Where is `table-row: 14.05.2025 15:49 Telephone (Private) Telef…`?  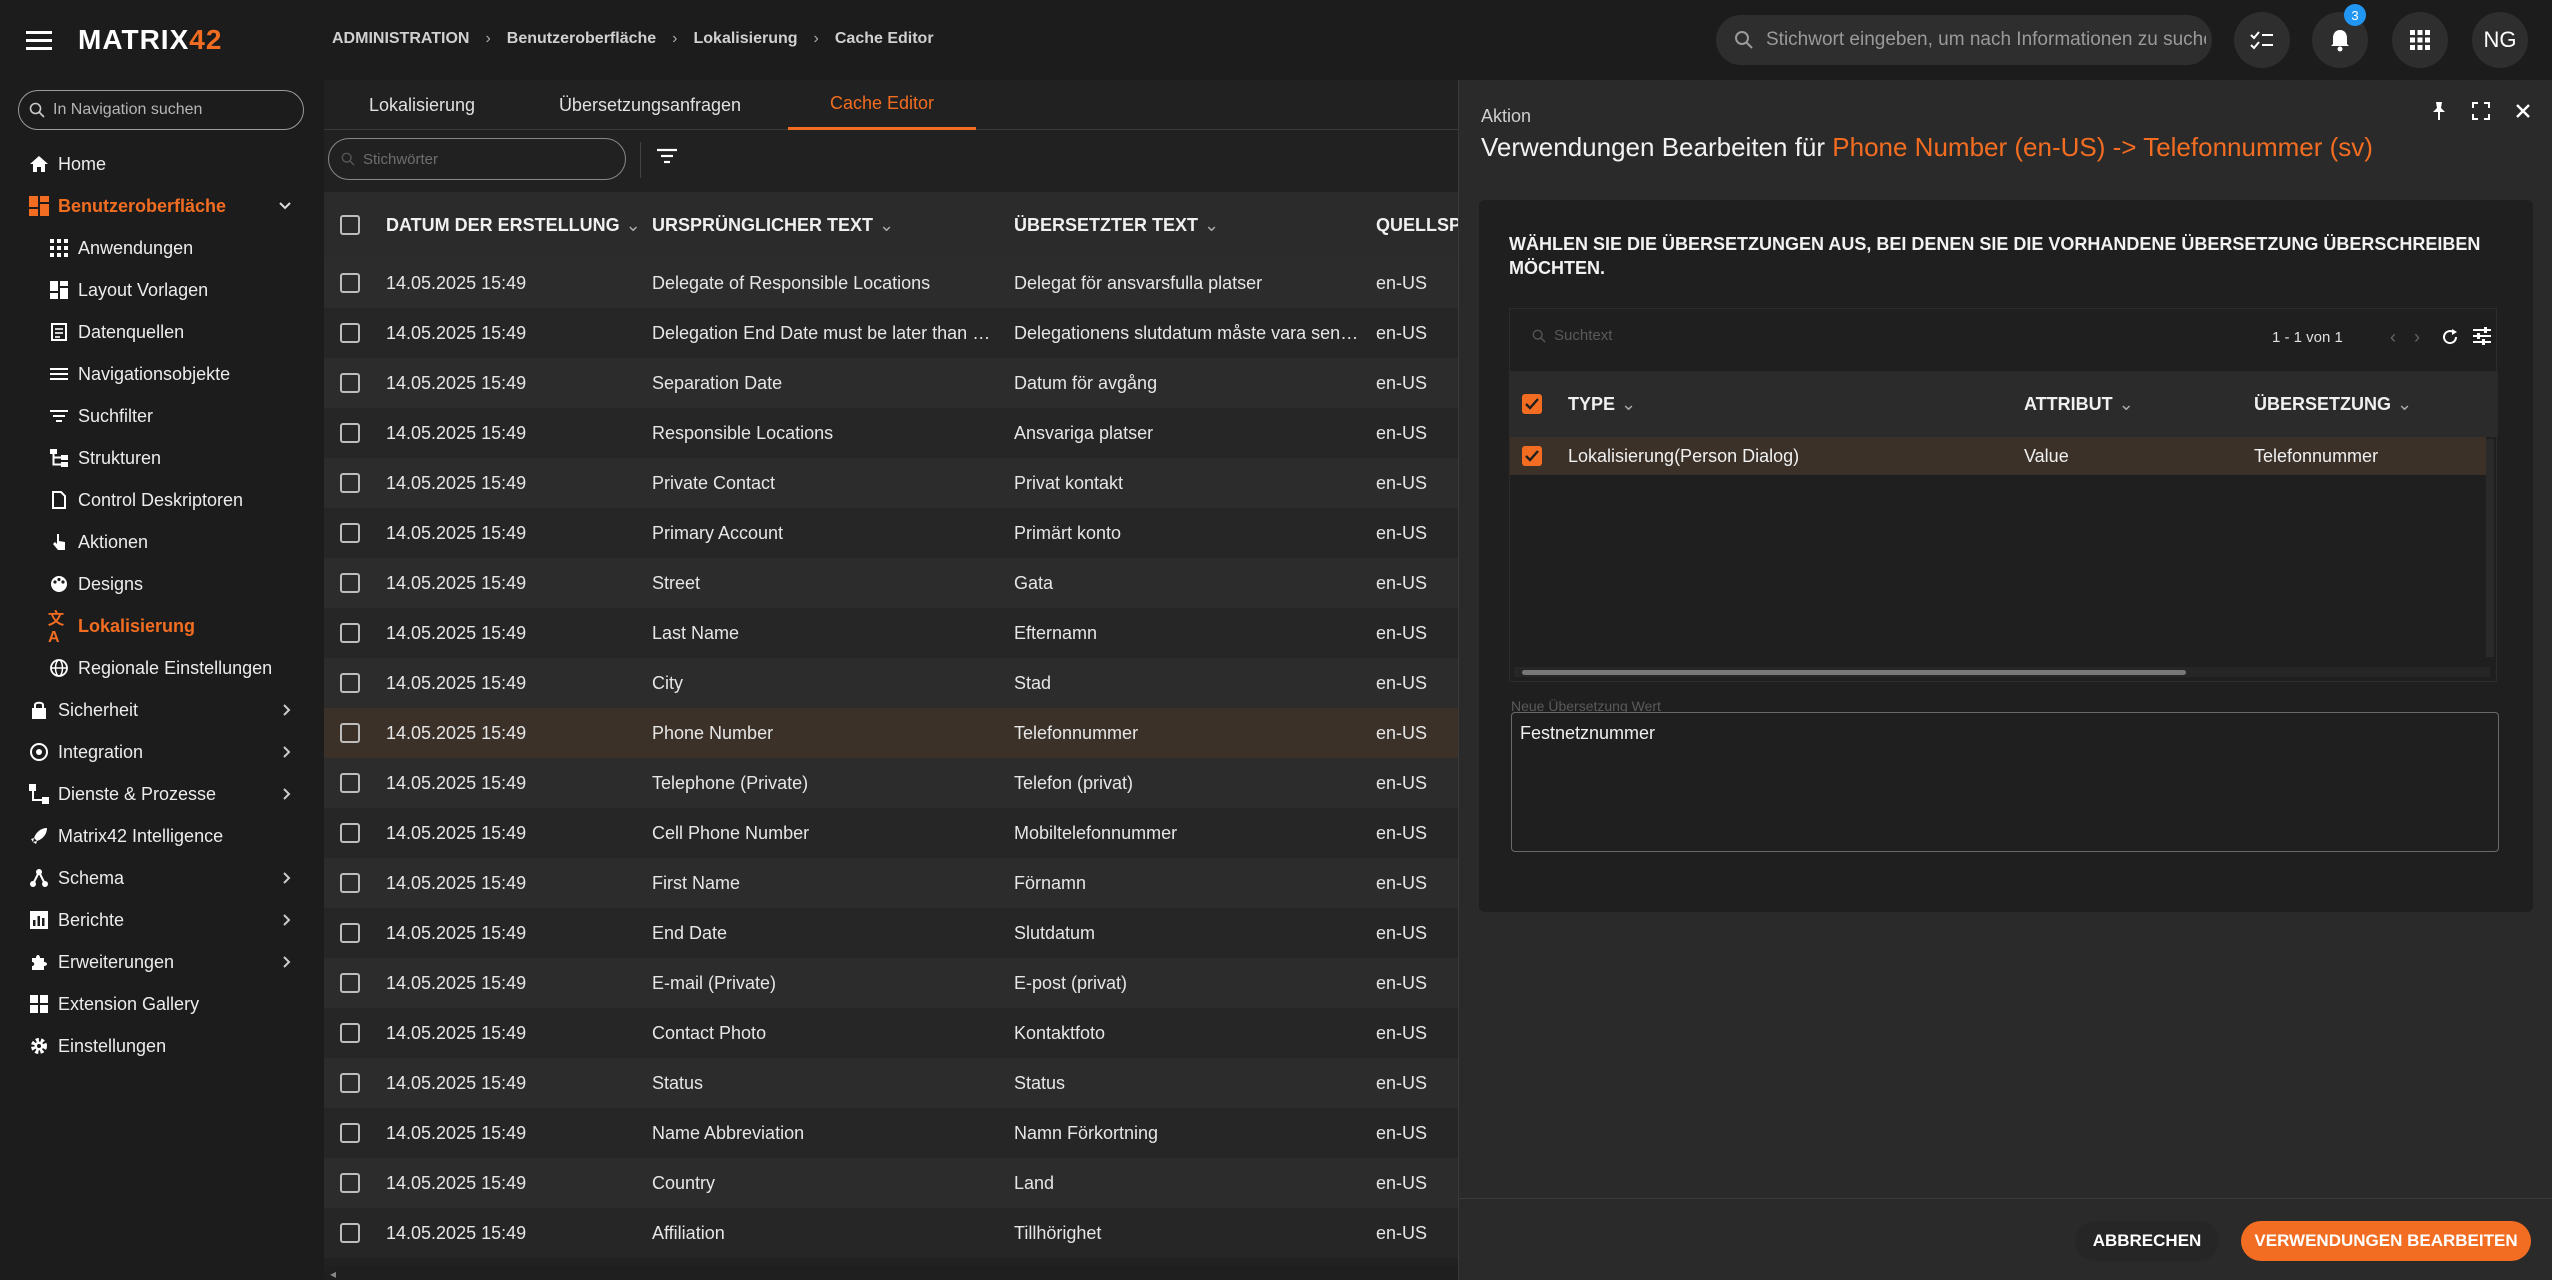
table-row: 14.05.2025 15:49 Telephone (Private) Telef… is located at coordinates (891, 783).